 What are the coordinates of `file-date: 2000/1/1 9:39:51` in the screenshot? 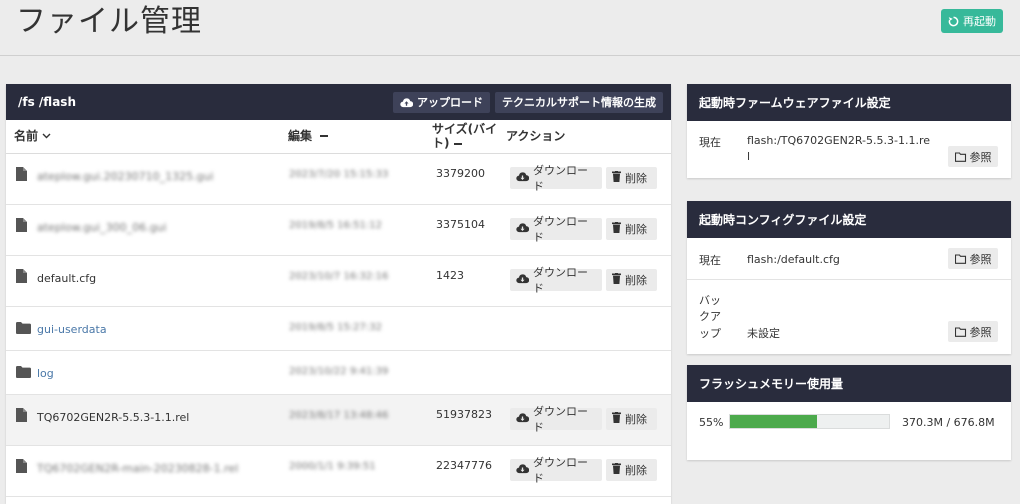 It's located at (332, 466).